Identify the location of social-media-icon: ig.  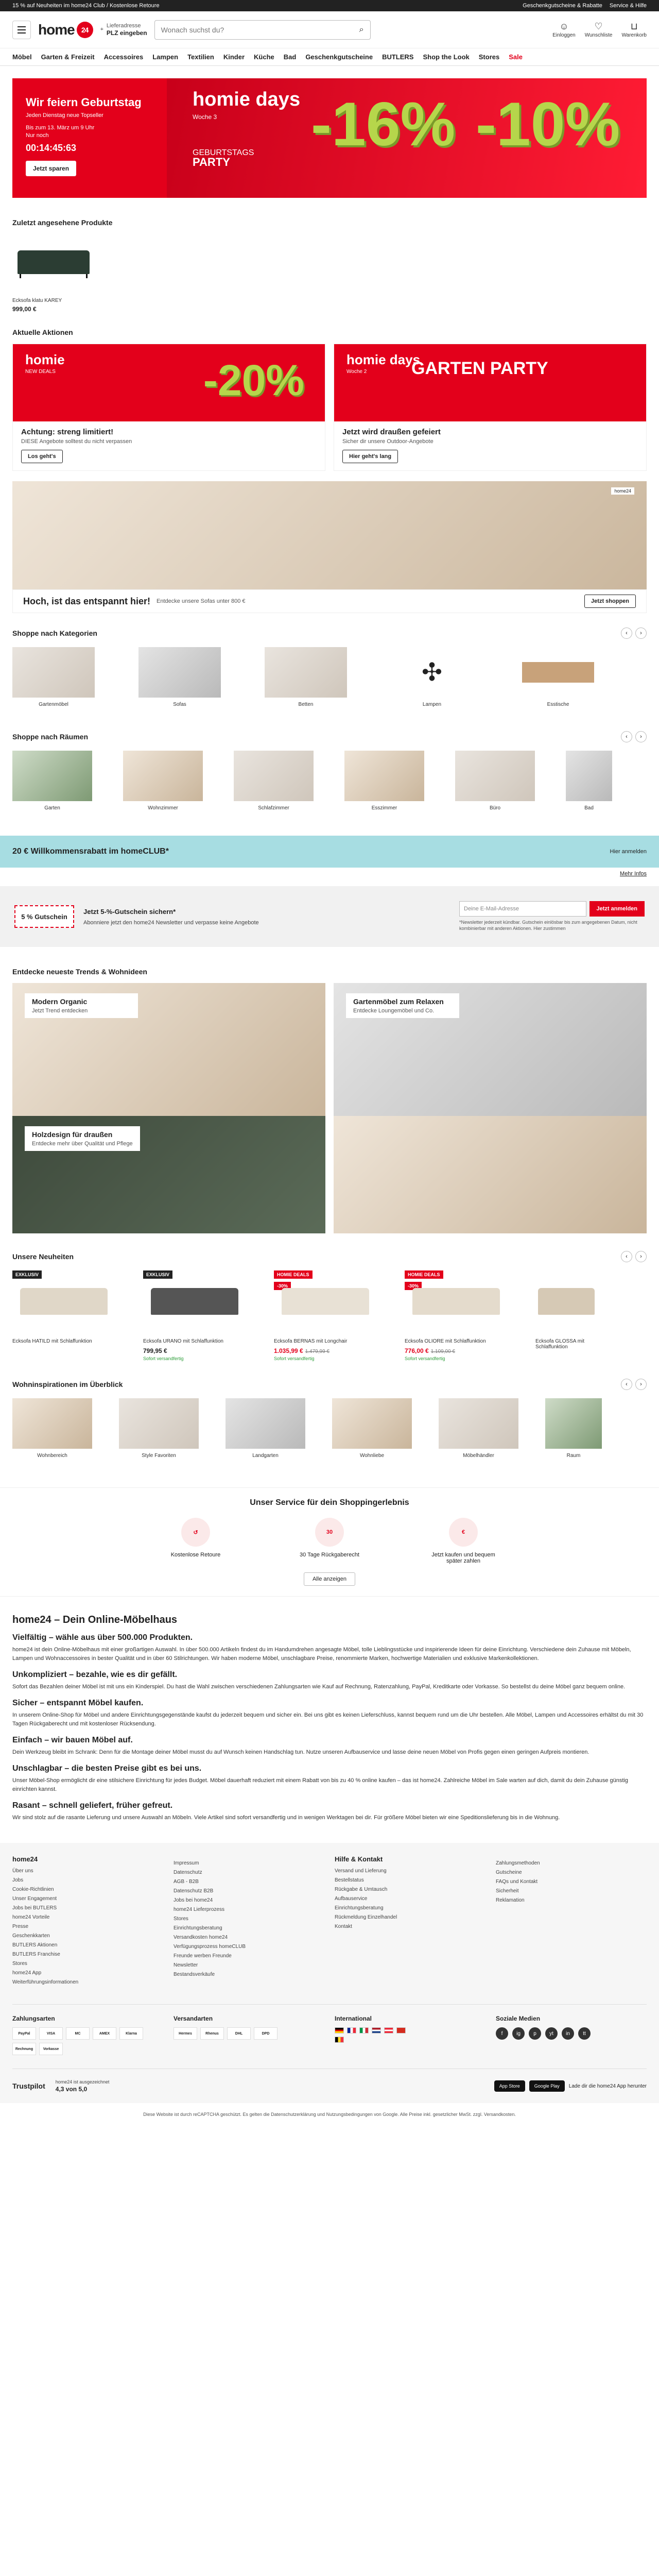
(518, 2033).